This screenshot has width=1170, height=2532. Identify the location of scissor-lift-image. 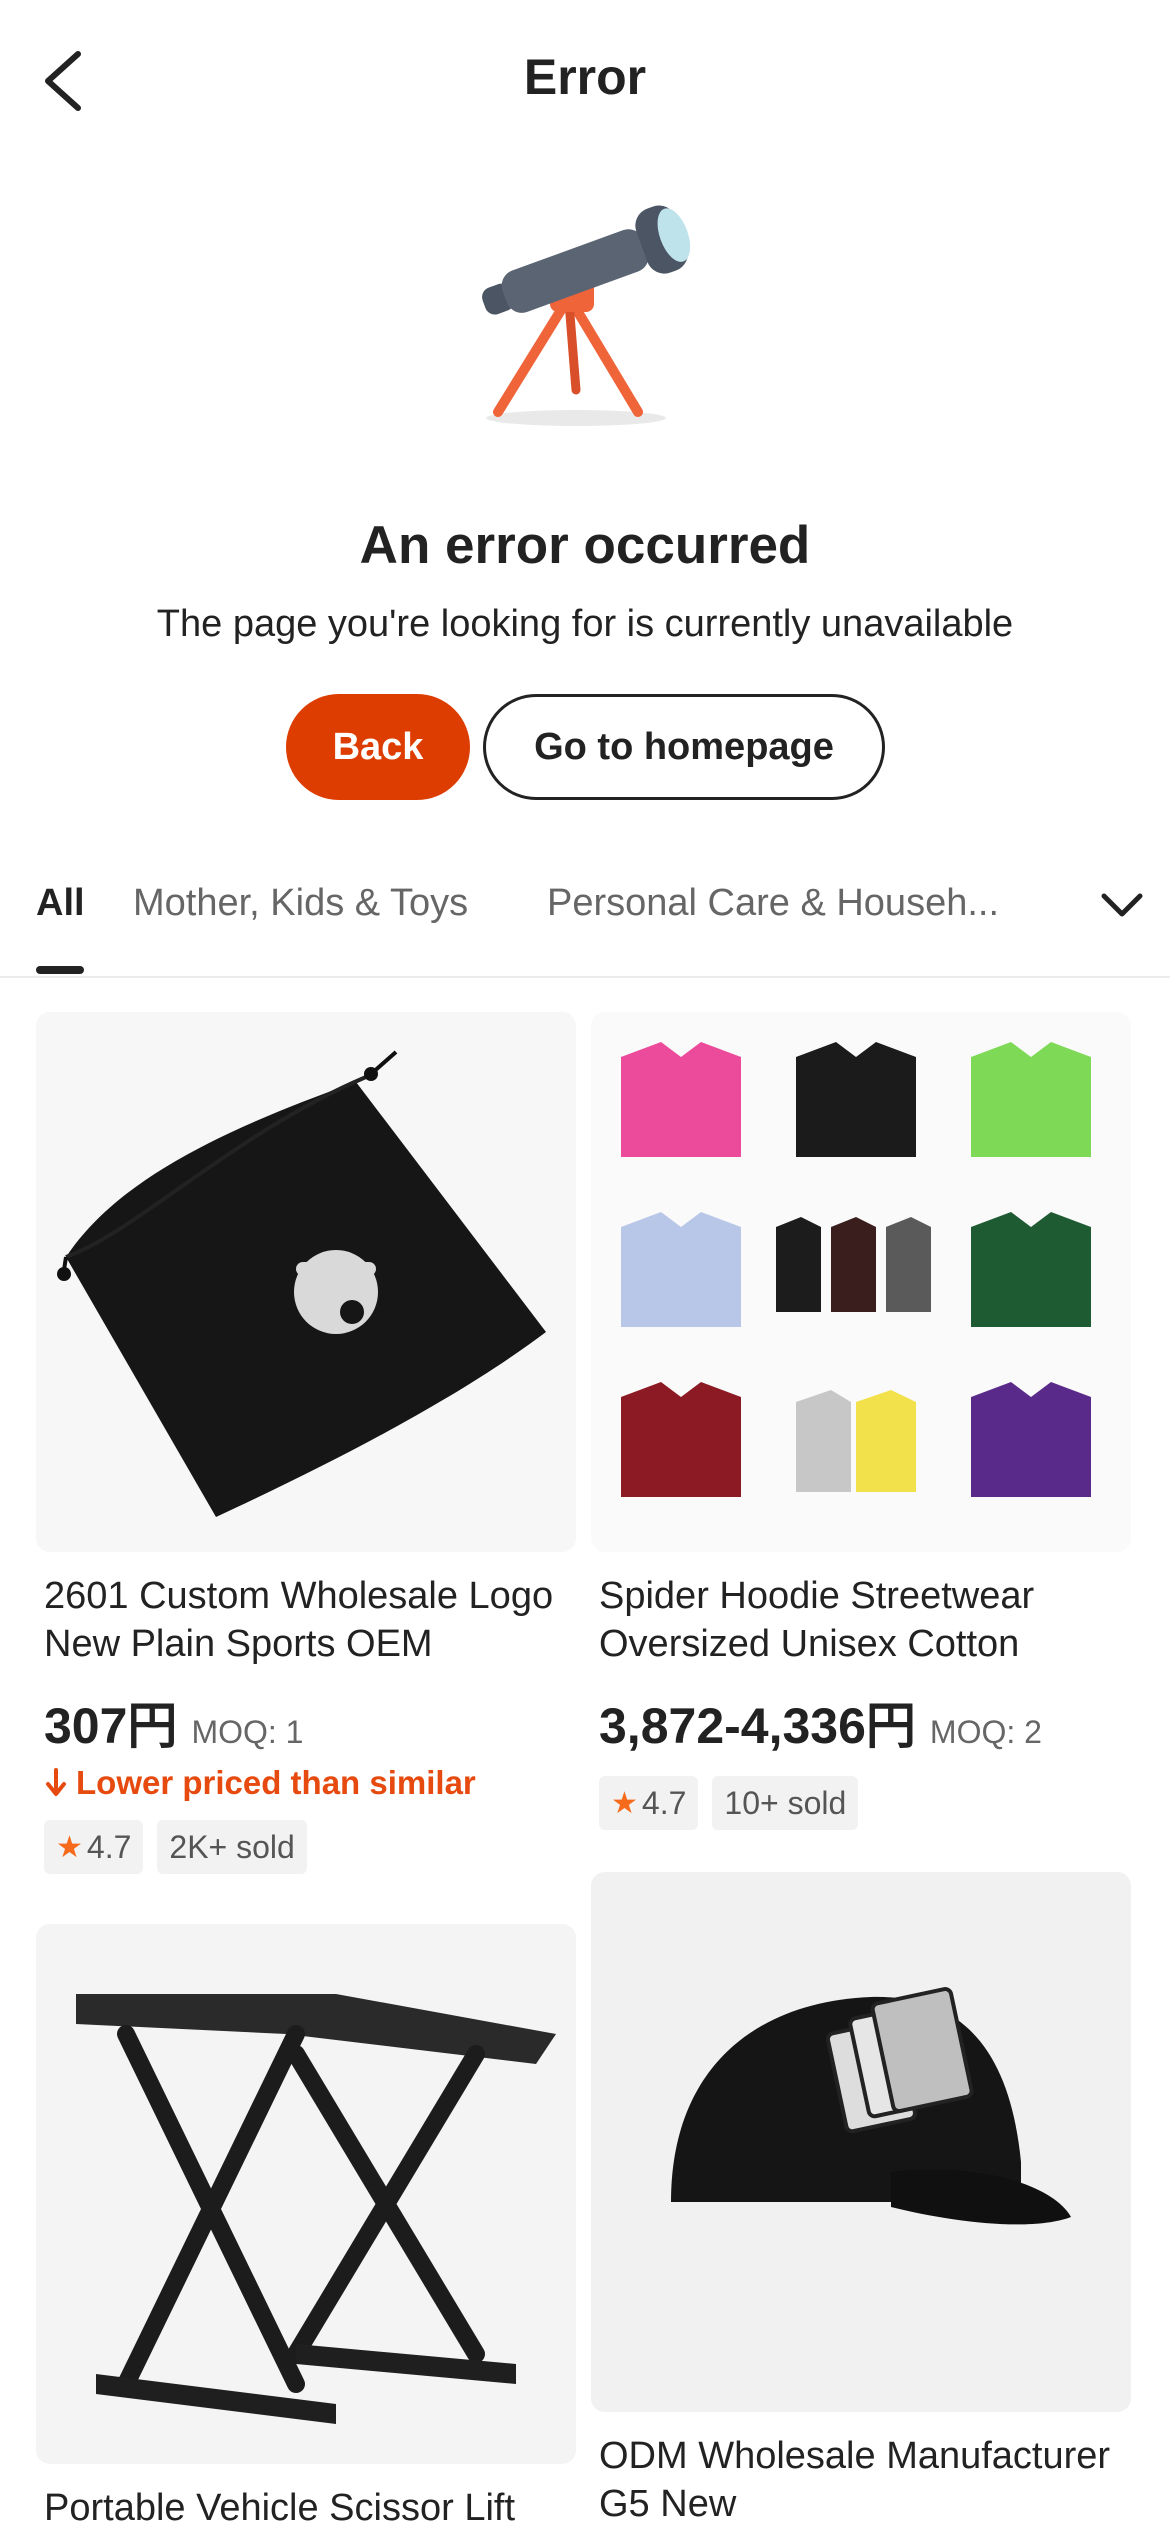
(306, 2194).